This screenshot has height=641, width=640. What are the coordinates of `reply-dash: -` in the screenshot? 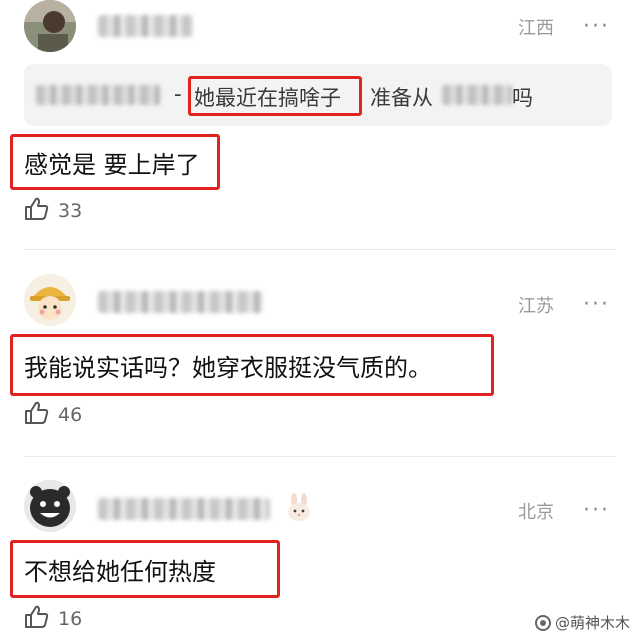 It's located at (178, 94).